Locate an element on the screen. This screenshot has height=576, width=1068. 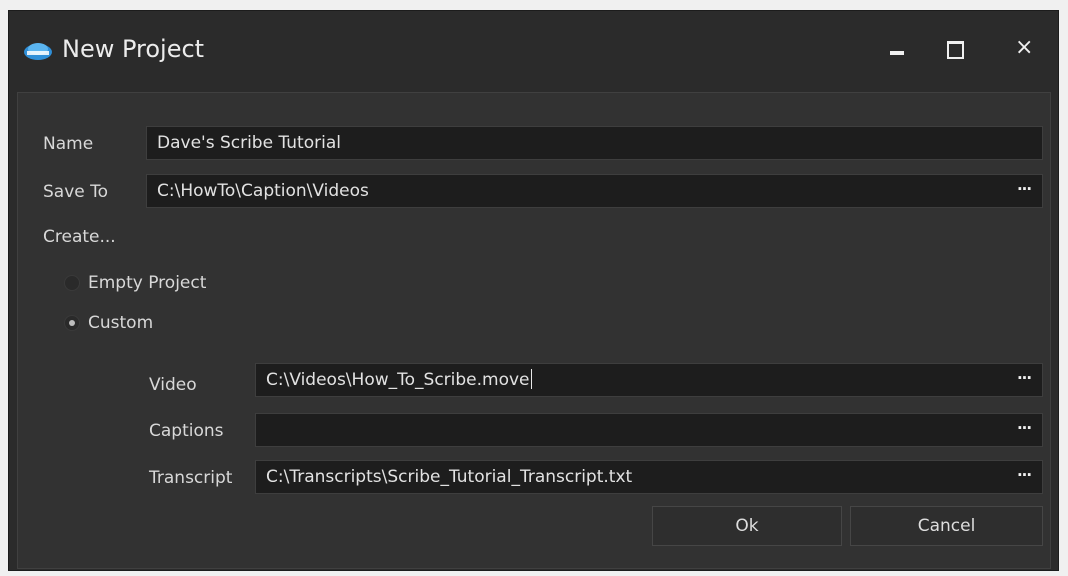
captions-input: ··· is located at coordinates (649, 430).